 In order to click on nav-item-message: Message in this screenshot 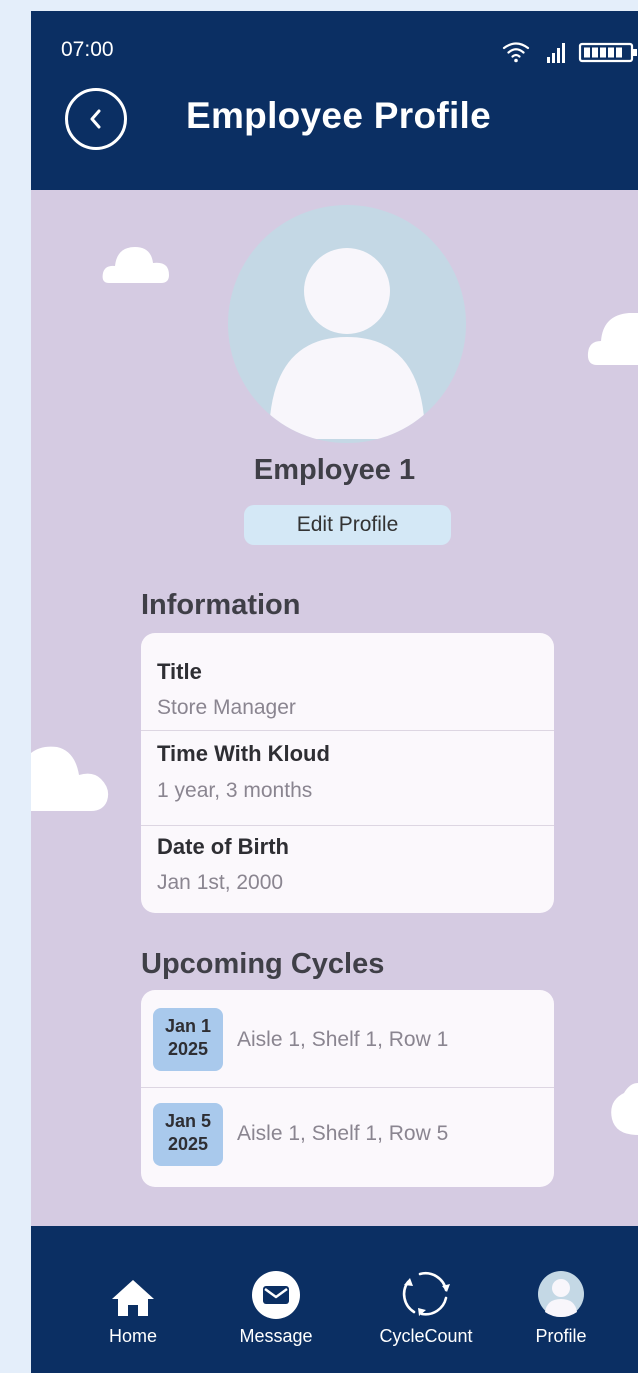, I will do `click(276, 1299)`.